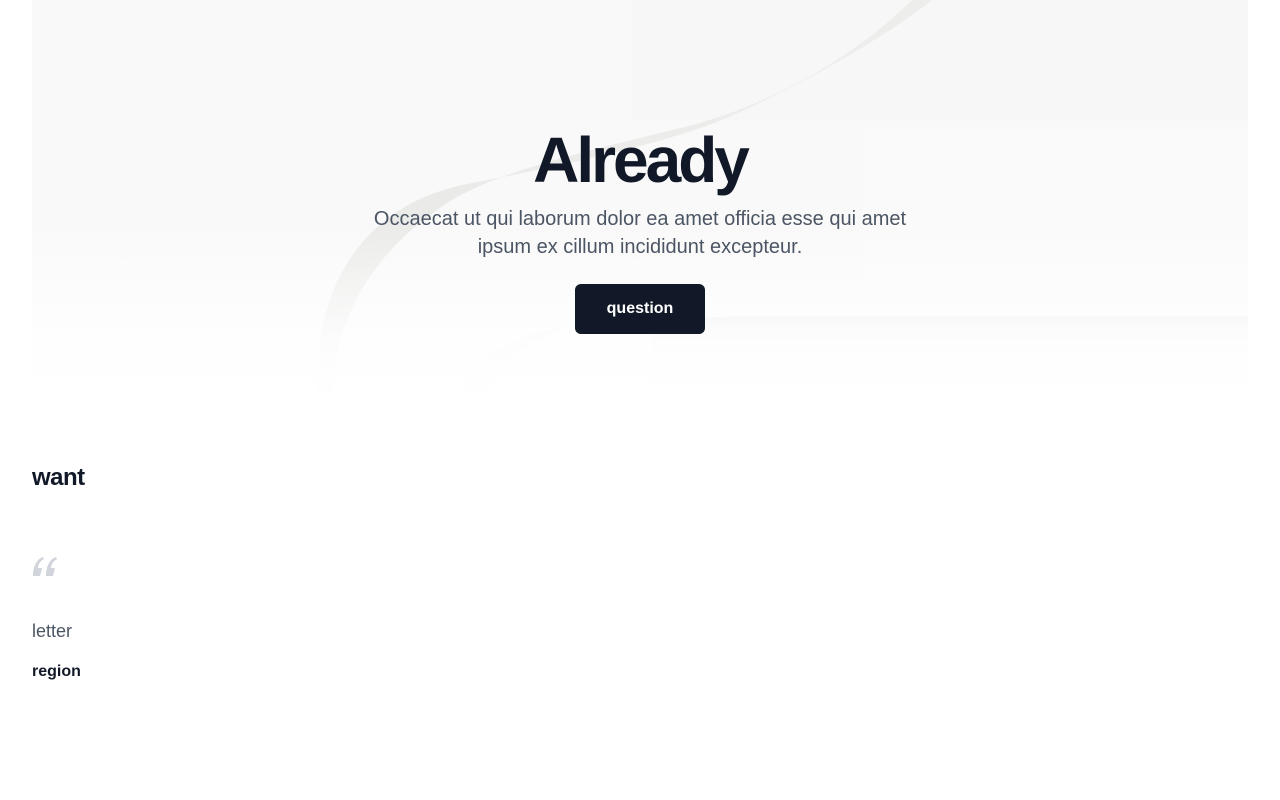 Image resolution: width=1280 pixels, height=800 pixels. I want to click on testimonial-quote: letter, so click(52, 631).